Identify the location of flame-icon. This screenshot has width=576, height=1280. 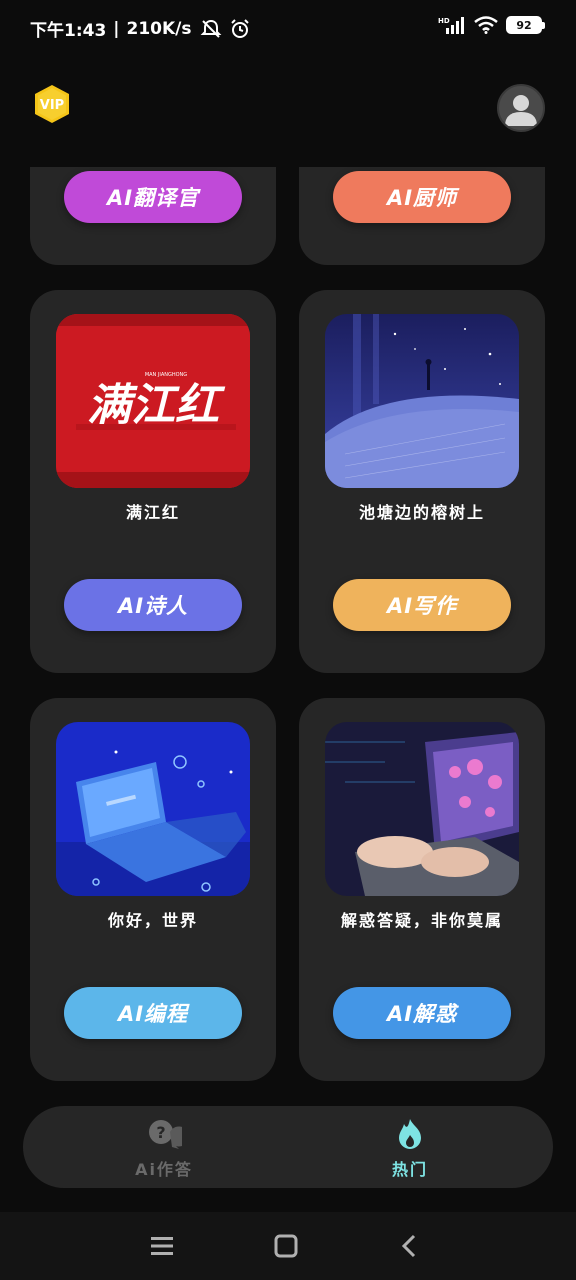
(410, 1134).